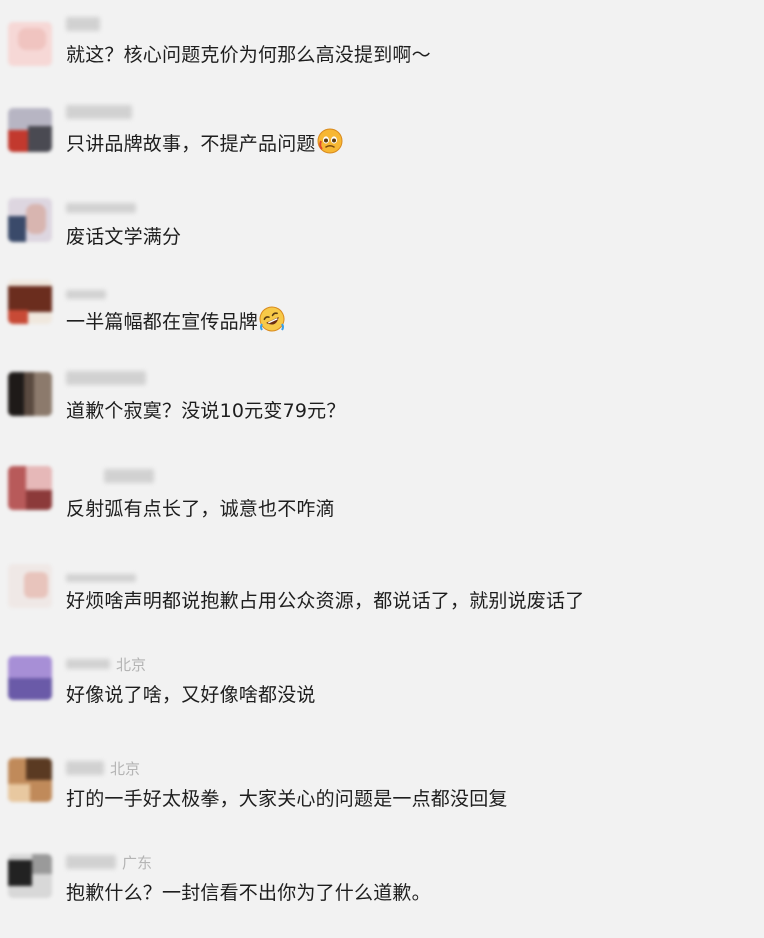  Describe the element at coordinates (191, 144) in the screenshot. I see `comment-text-content: 只讲品牌故事，不提产品问题` at that location.